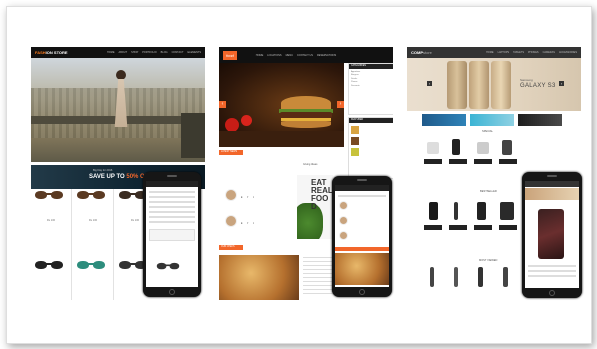  Describe the element at coordinates (118, 110) in the screenshot. I see `fashion-hero-image` at that location.